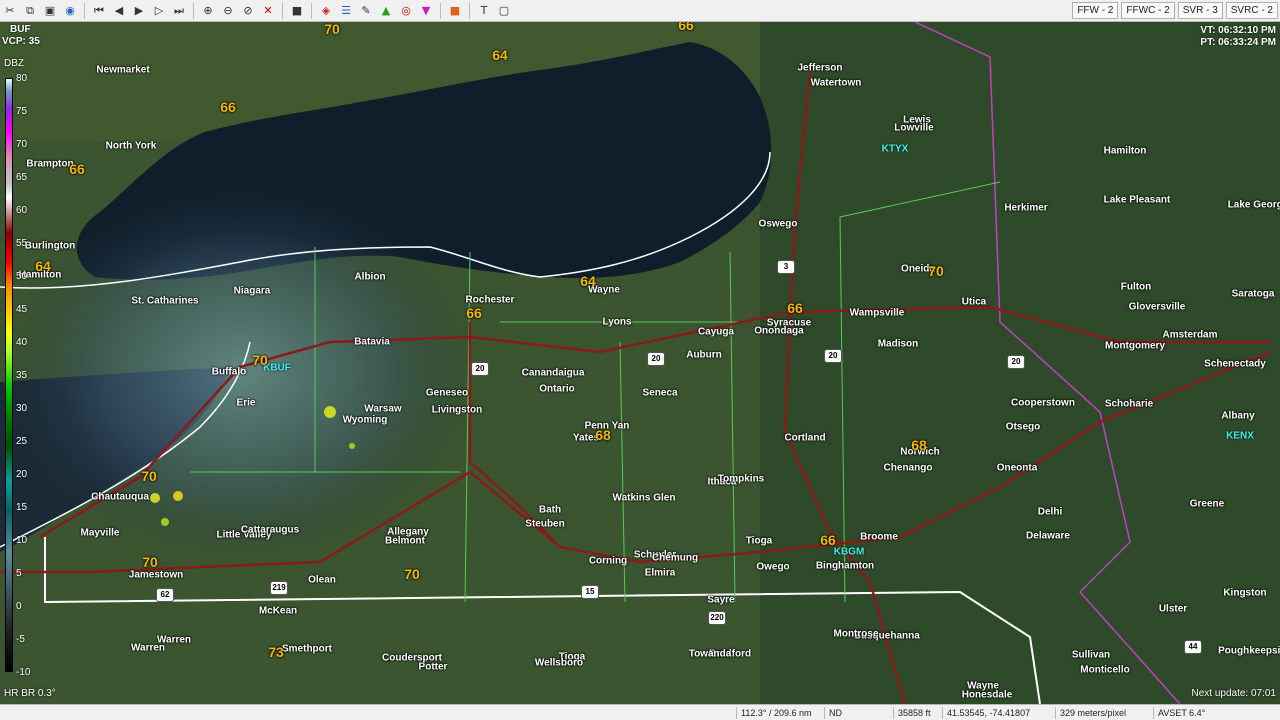 The height and width of the screenshot is (720, 1280). What do you see at coordinates (820, 68) in the screenshot?
I see `place-label: Jefferson` at bounding box center [820, 68].